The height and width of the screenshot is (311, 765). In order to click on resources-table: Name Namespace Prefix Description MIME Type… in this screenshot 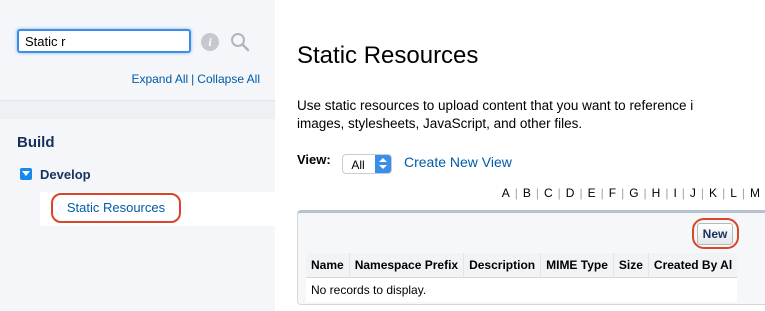, I will do `click(522, 277)`.